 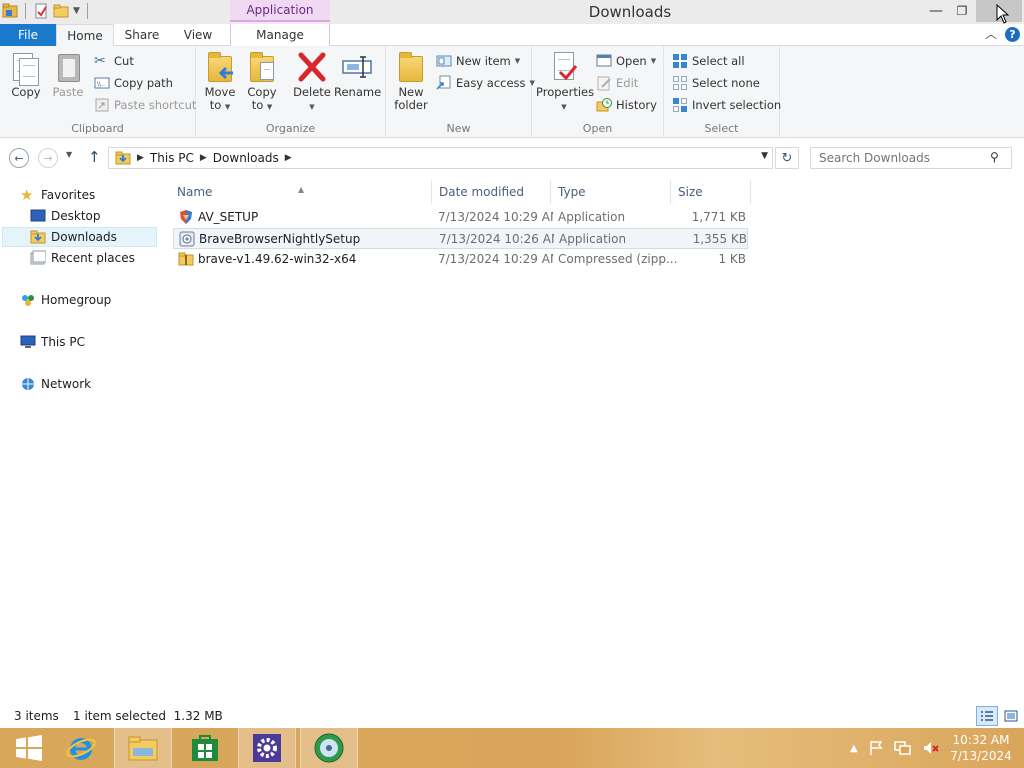 I want to click on large-icons-view-button, so click(x=1011, y=716).